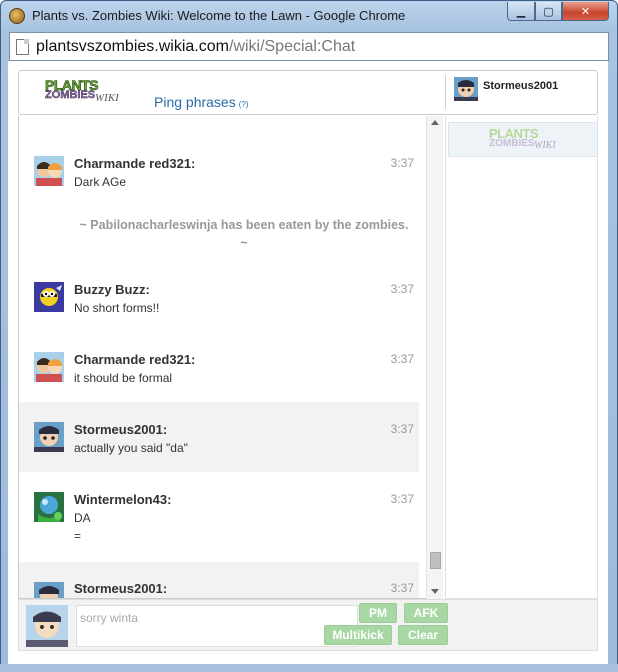  Describe the element at coordinates (423, 635) in the screenshot. I see `clear-button: Clear` at that location.